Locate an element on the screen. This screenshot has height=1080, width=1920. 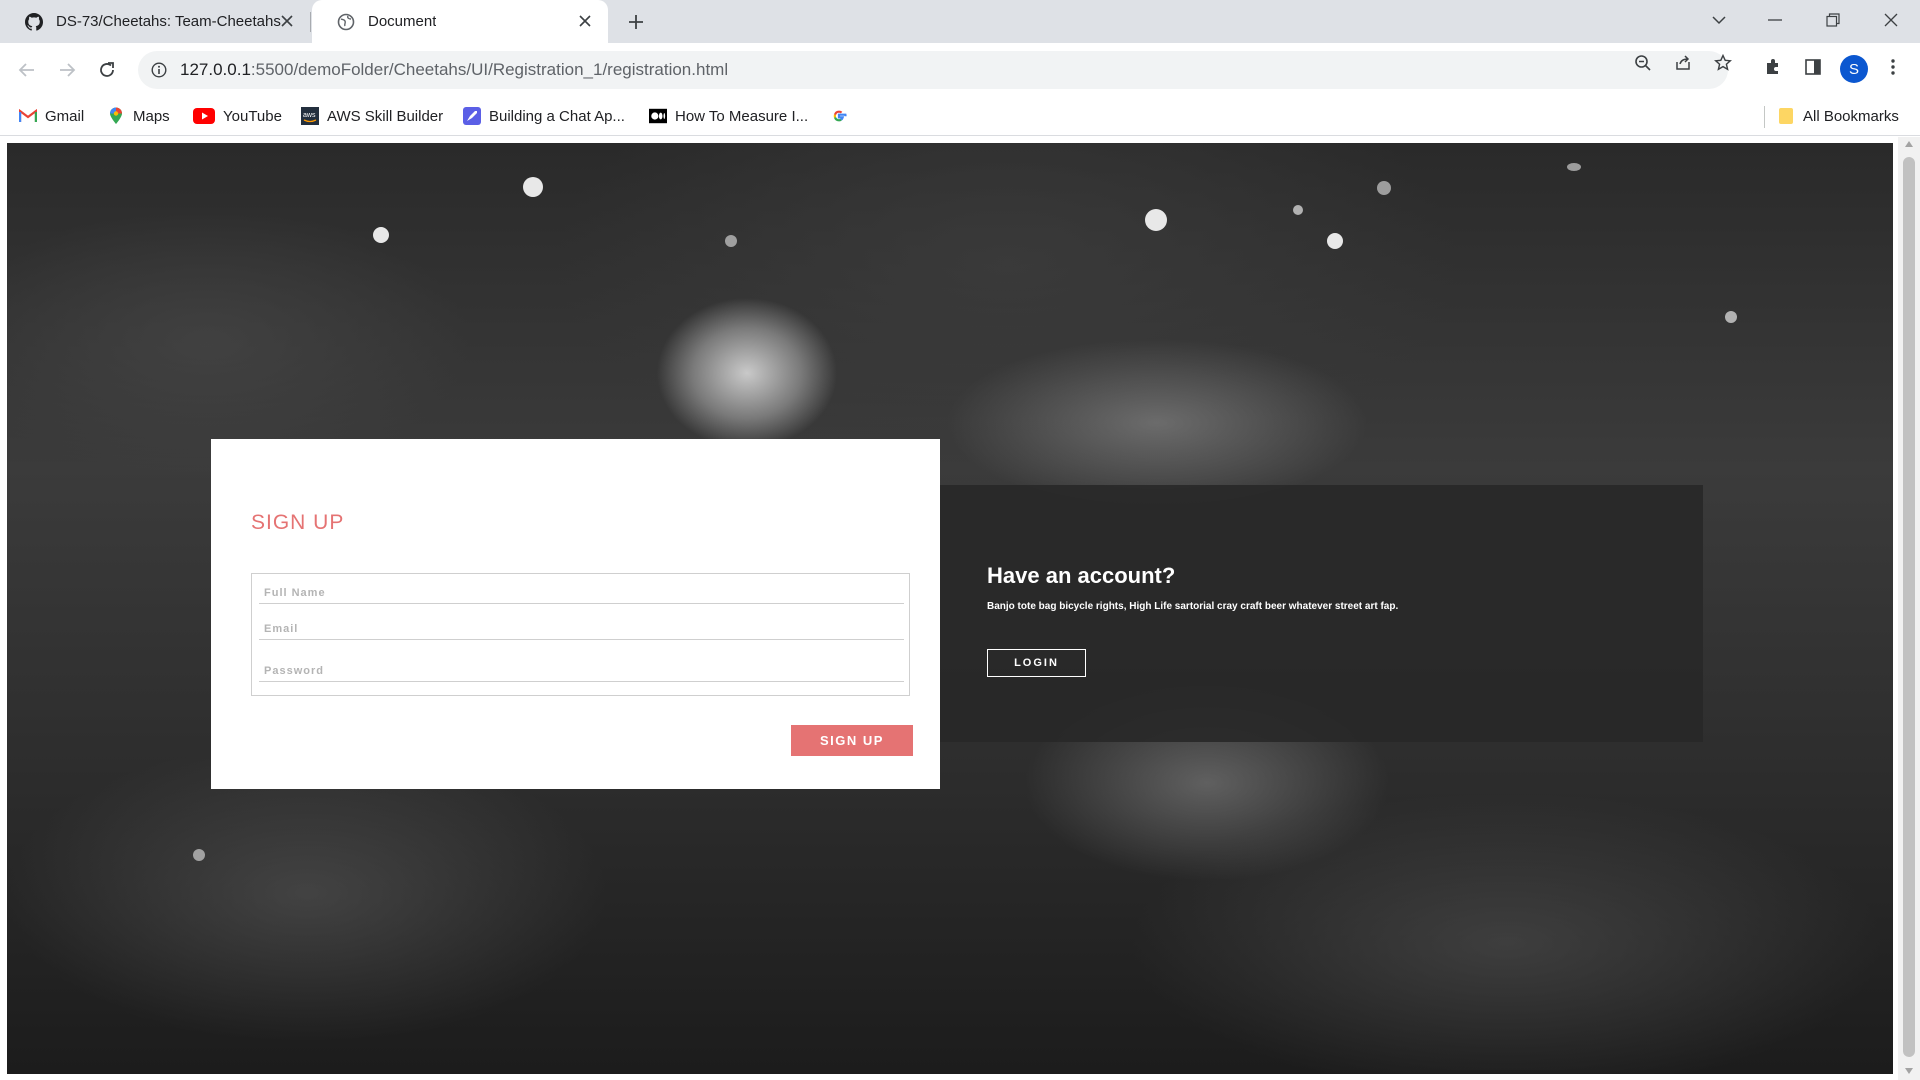
scroll-up-icon is located at coordinates (1909, 144).